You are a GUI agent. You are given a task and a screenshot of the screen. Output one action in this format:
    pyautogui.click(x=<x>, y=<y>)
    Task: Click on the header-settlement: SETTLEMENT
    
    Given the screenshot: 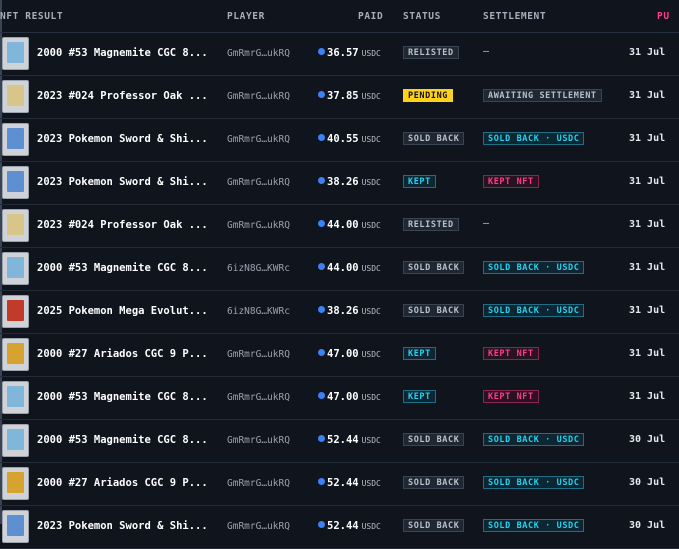 What is the action you would take?
    pyautogui.click(x=514, y=16)
    